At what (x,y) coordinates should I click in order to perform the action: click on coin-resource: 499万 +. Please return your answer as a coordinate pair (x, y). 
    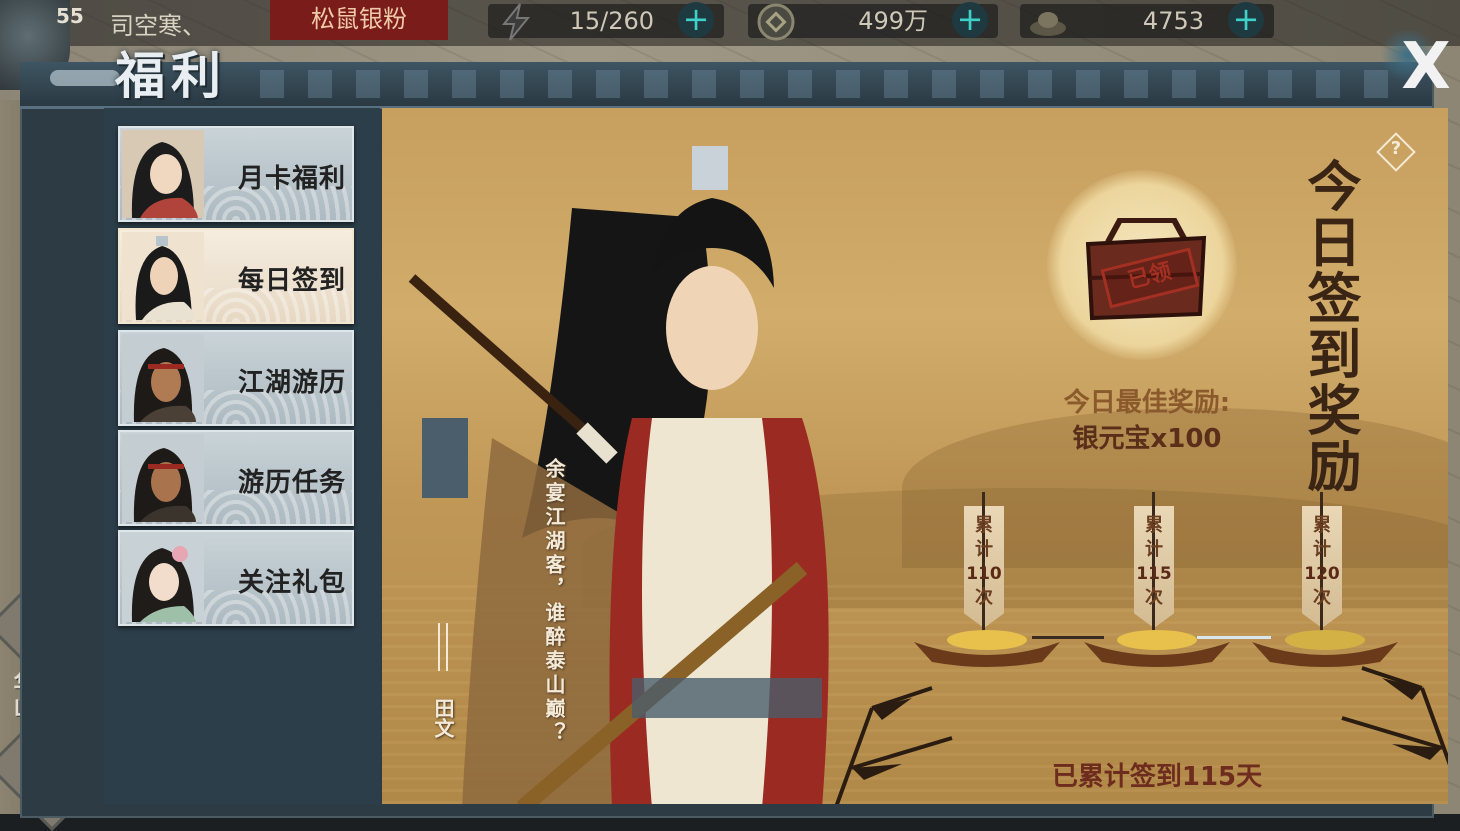
    Looking at the image, I should click on (873, 21).